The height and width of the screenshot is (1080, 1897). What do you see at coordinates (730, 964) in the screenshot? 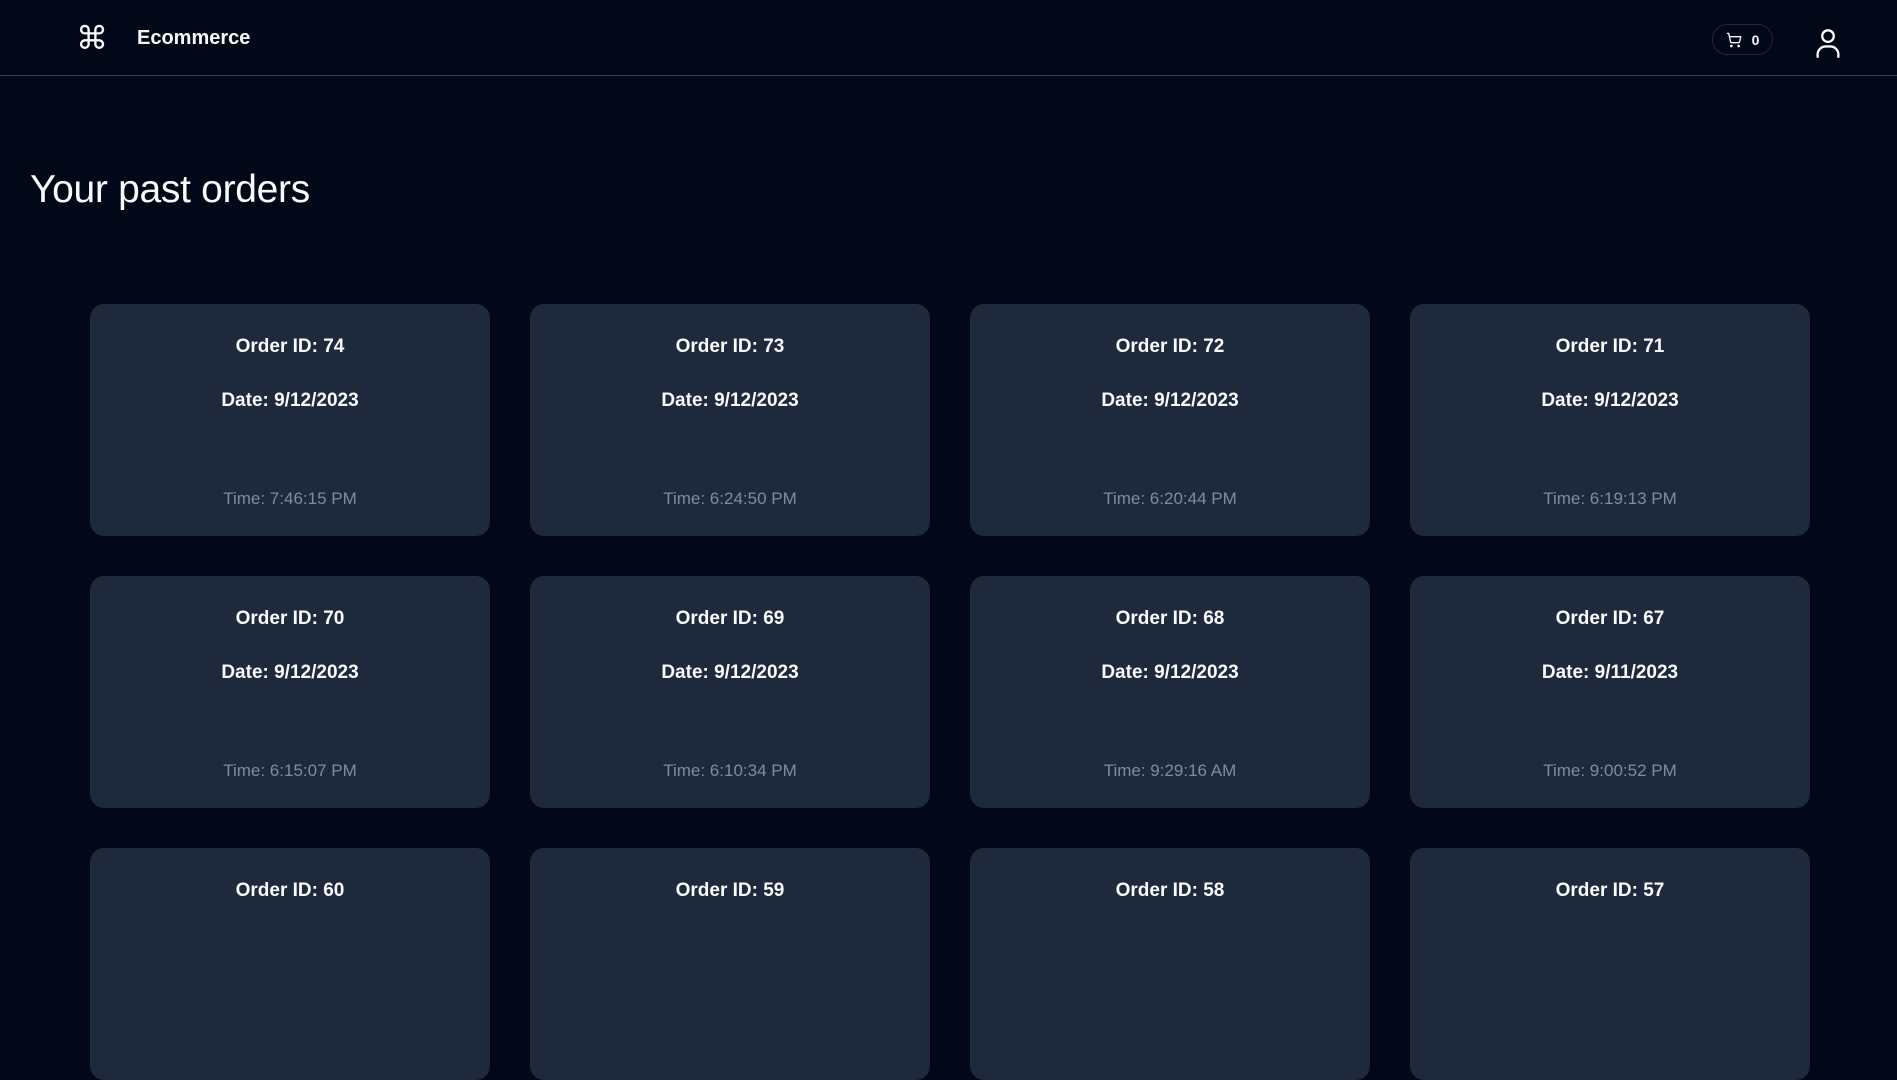
I see `order-card: Order ID: 59` at bounding box center [730, 964].